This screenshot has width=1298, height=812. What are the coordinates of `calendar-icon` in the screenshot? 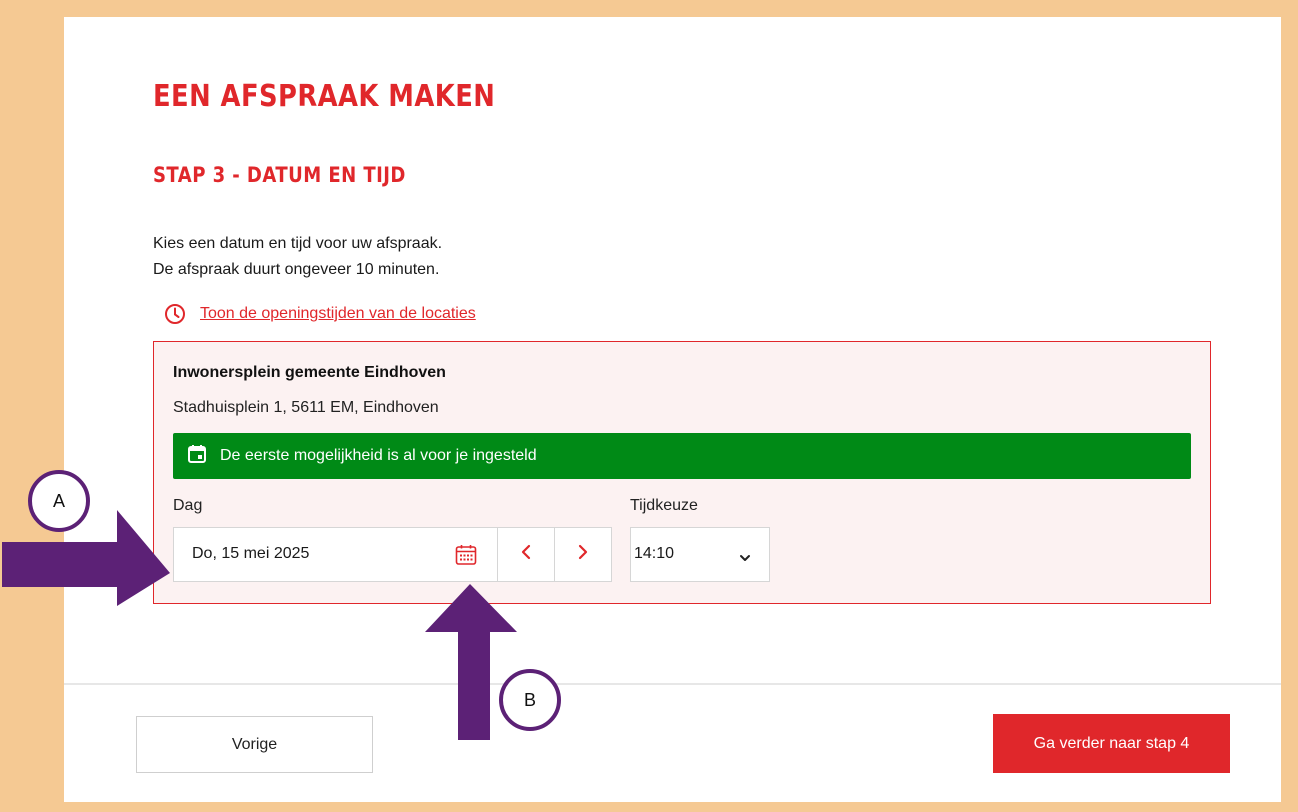 It's located at (197, 456).